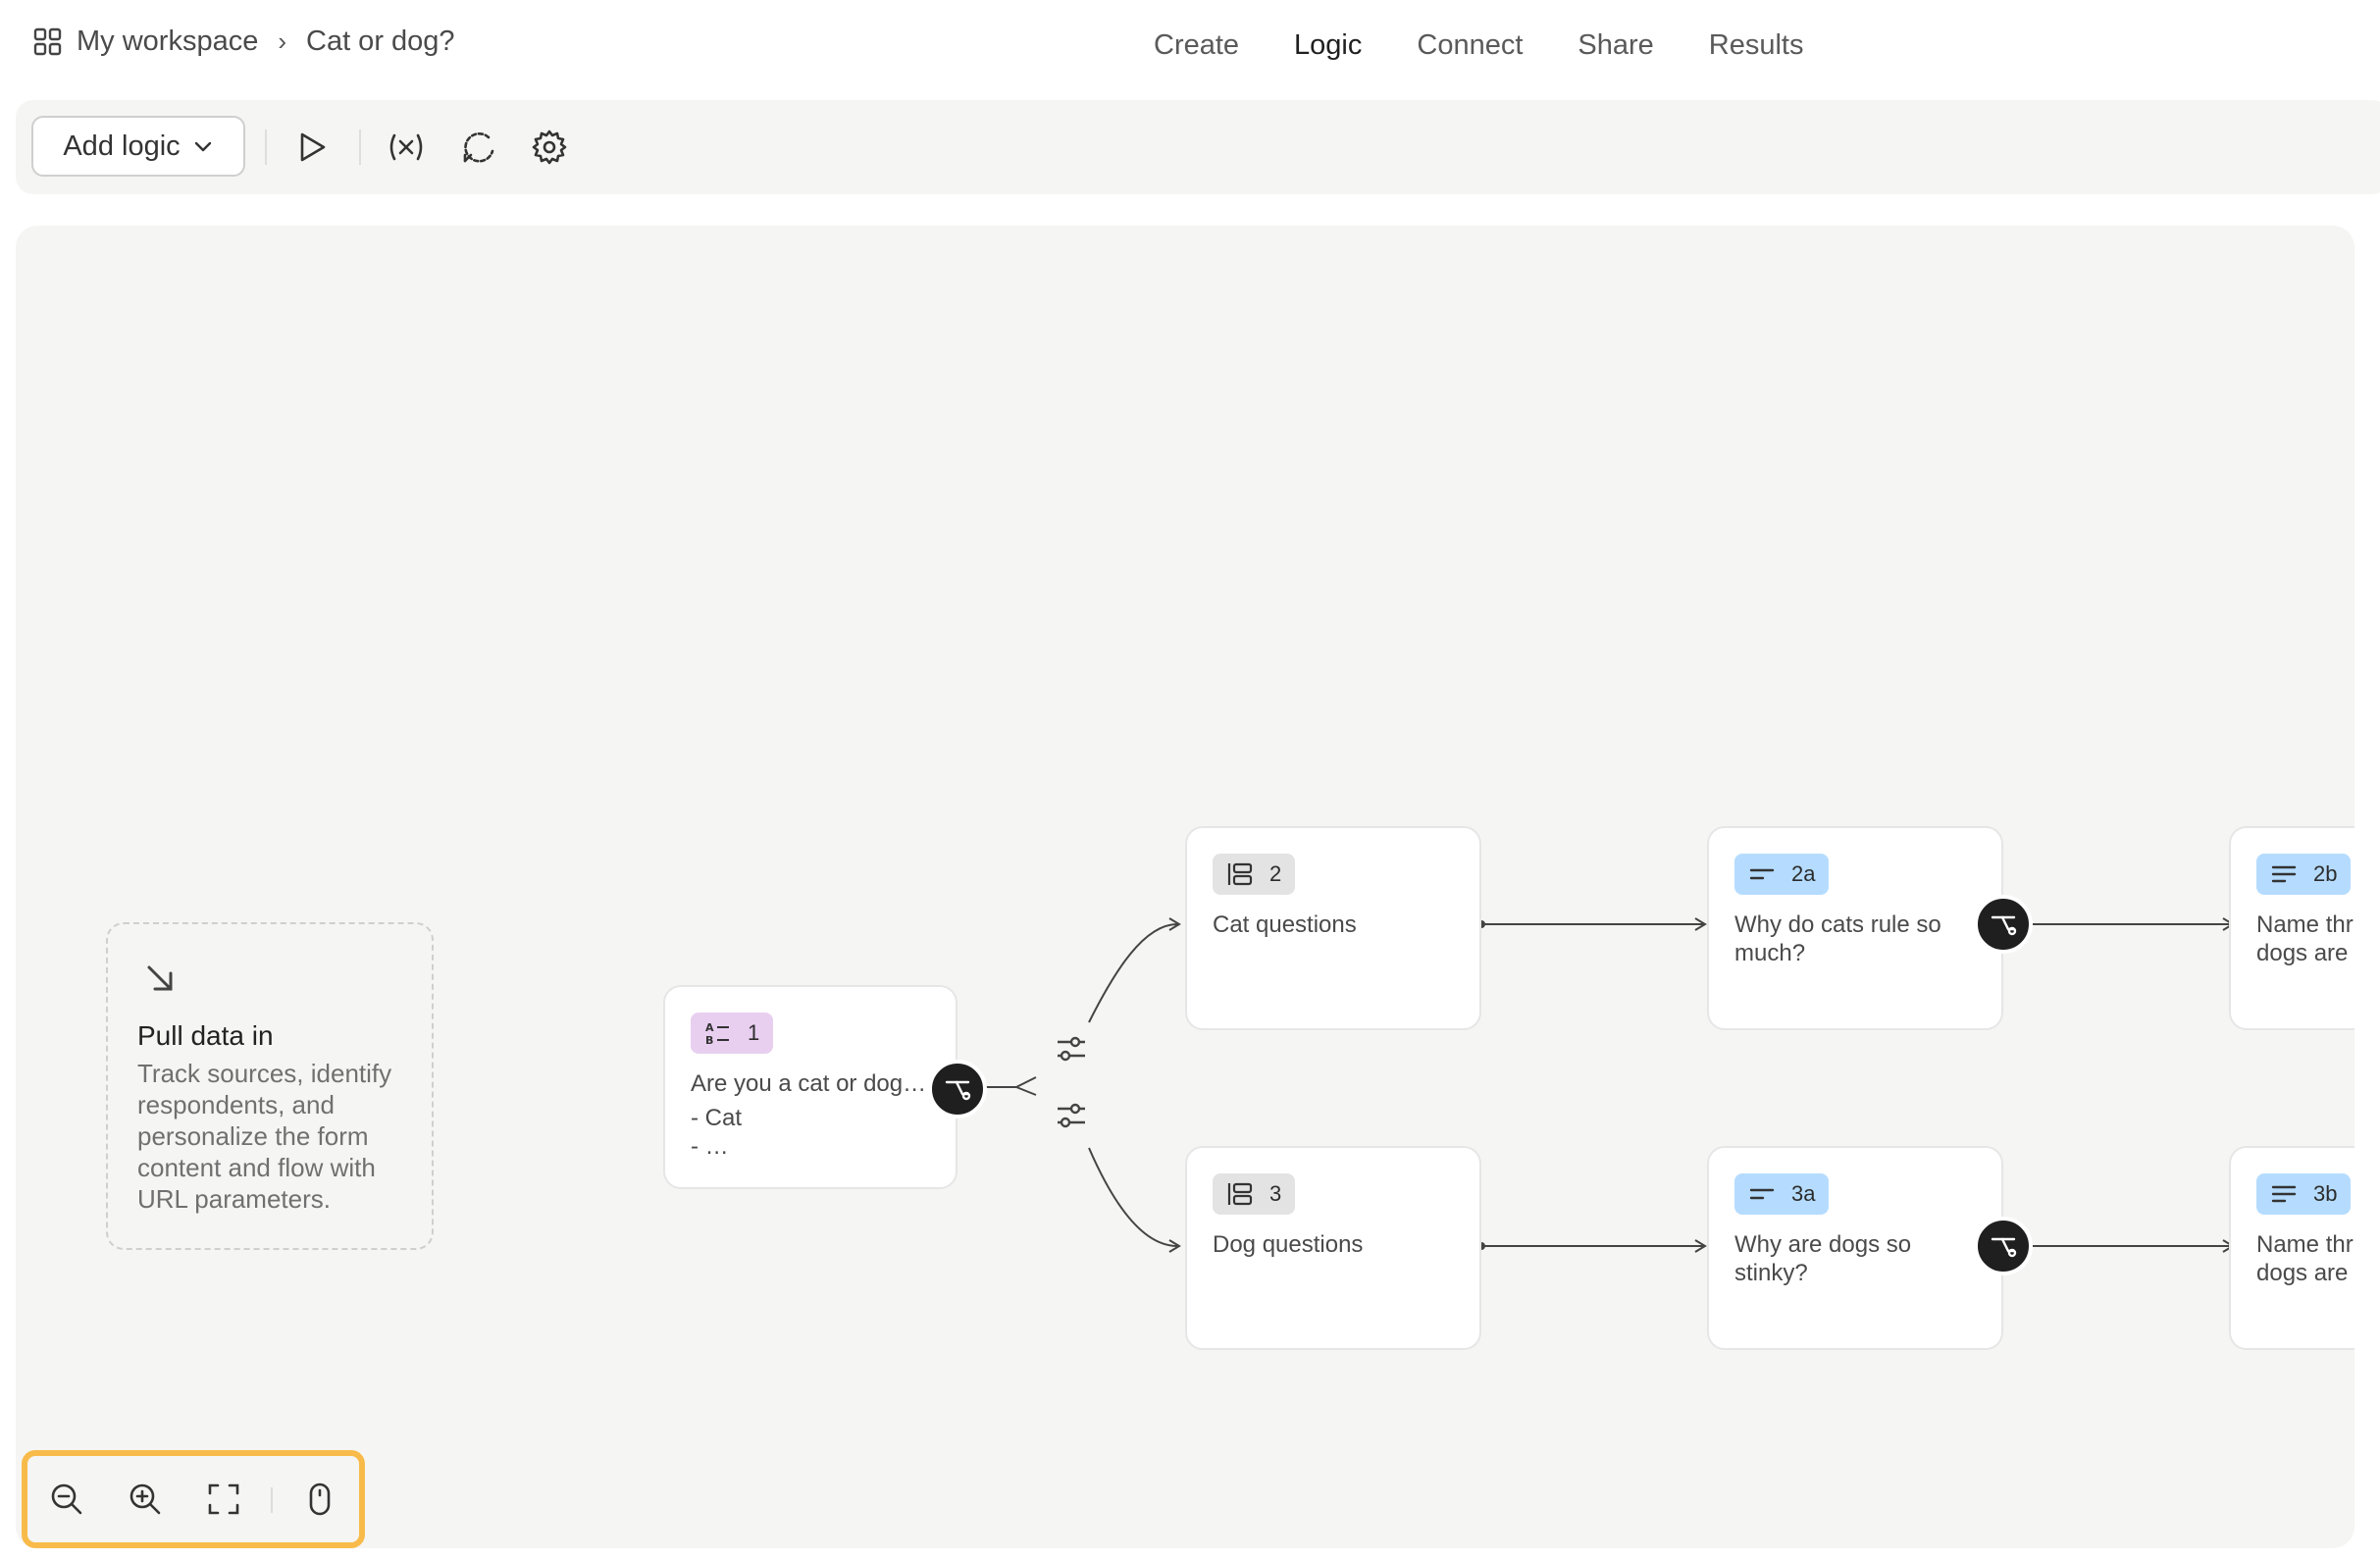  I want to click on fit-to-screen-icon, so click(223, 1499).